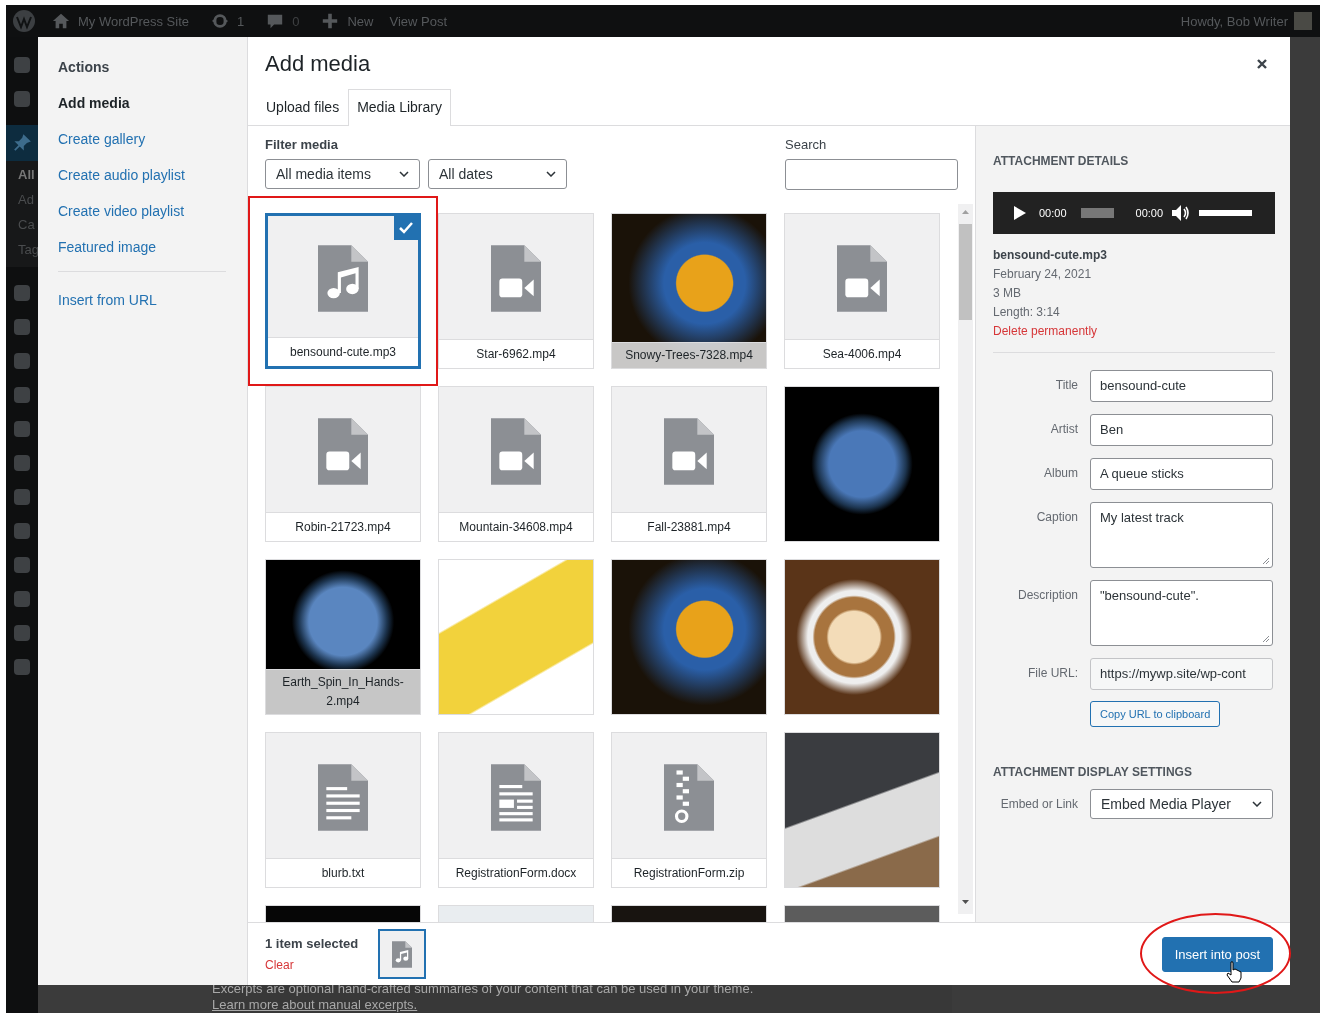  What do you see at coordinates (312, 965) in the screenshot?
I see `clear-link: Clear` at bounding box center [312, 965].